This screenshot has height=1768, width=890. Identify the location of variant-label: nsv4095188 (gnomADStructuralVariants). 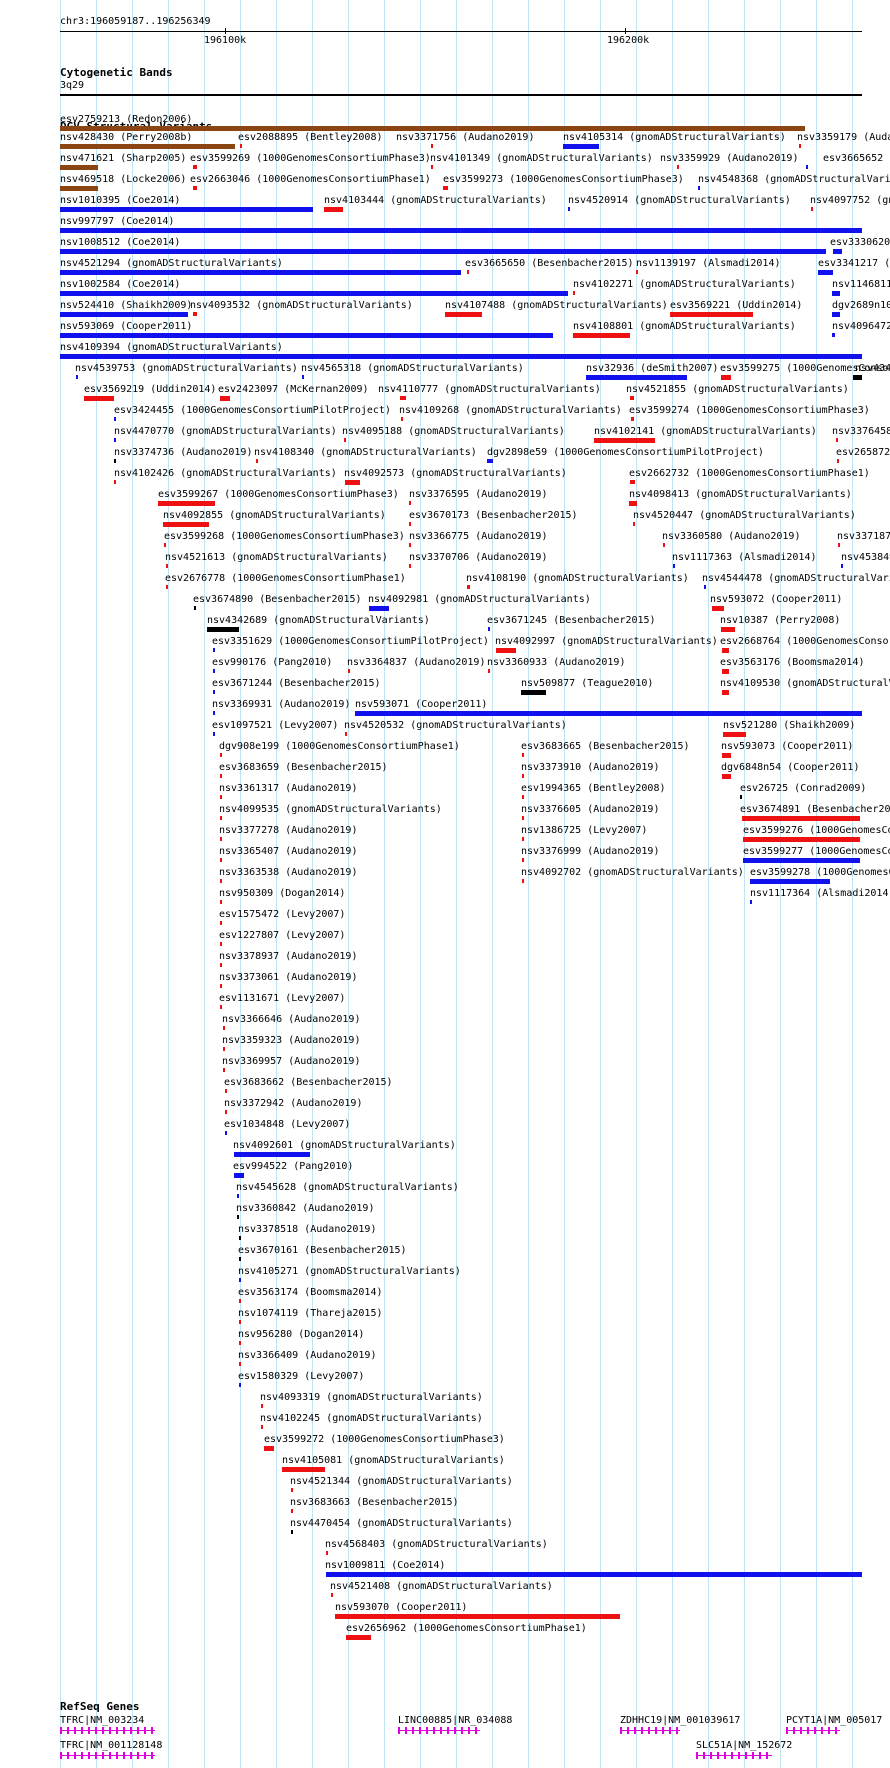
(453, 431).